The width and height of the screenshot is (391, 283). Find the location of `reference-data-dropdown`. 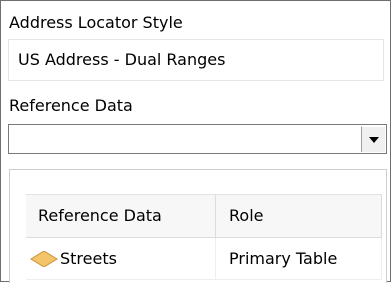

reference-data-dropdown is located at coordinates (197, 139).